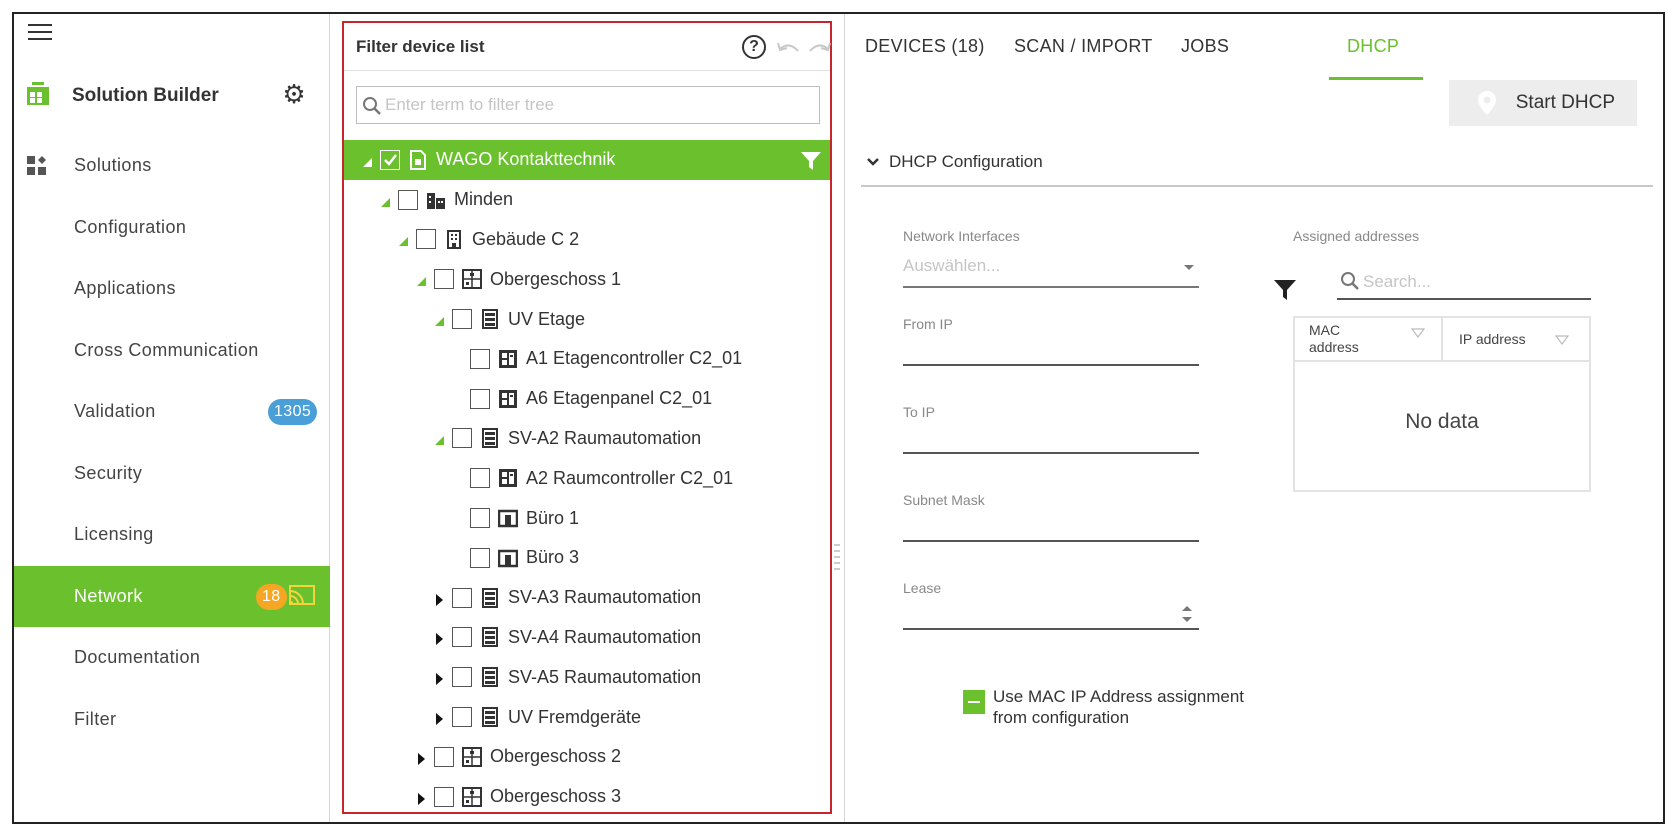 The width and height of the screenshot is (1677, 834). Describe the element at coordinates (587, 478) in the screenshot. I see `tree-row: A2 Raumcontroller C2_01` at that location.